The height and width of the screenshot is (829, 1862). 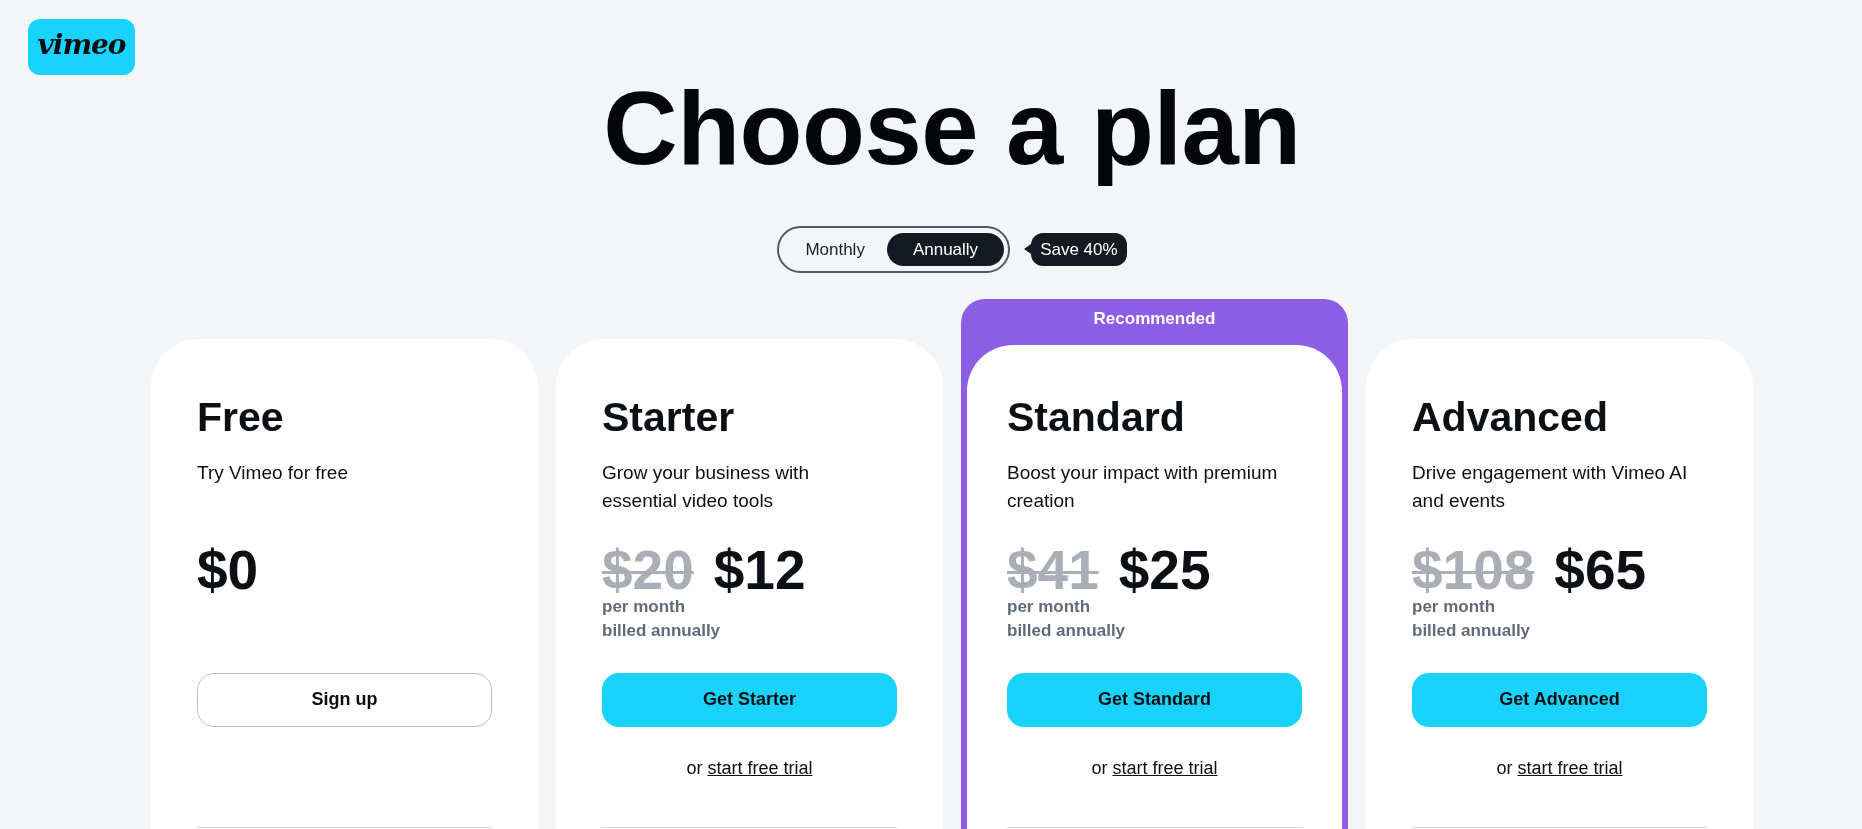 What do you see at coordinates (648, 569) in the screenshot?
I see `original-price: $20` at bounding box center [648, 569].